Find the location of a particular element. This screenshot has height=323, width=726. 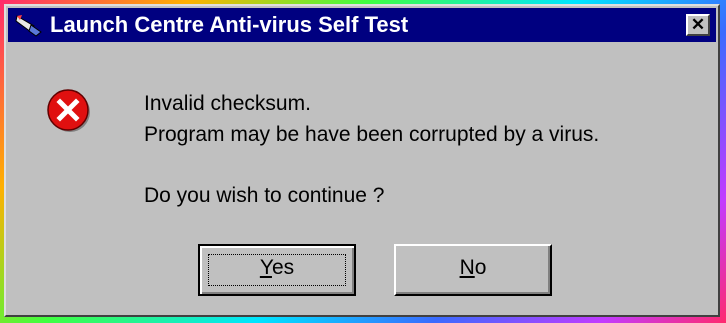

close-button: ✕ is located at coordinates (698, 25).